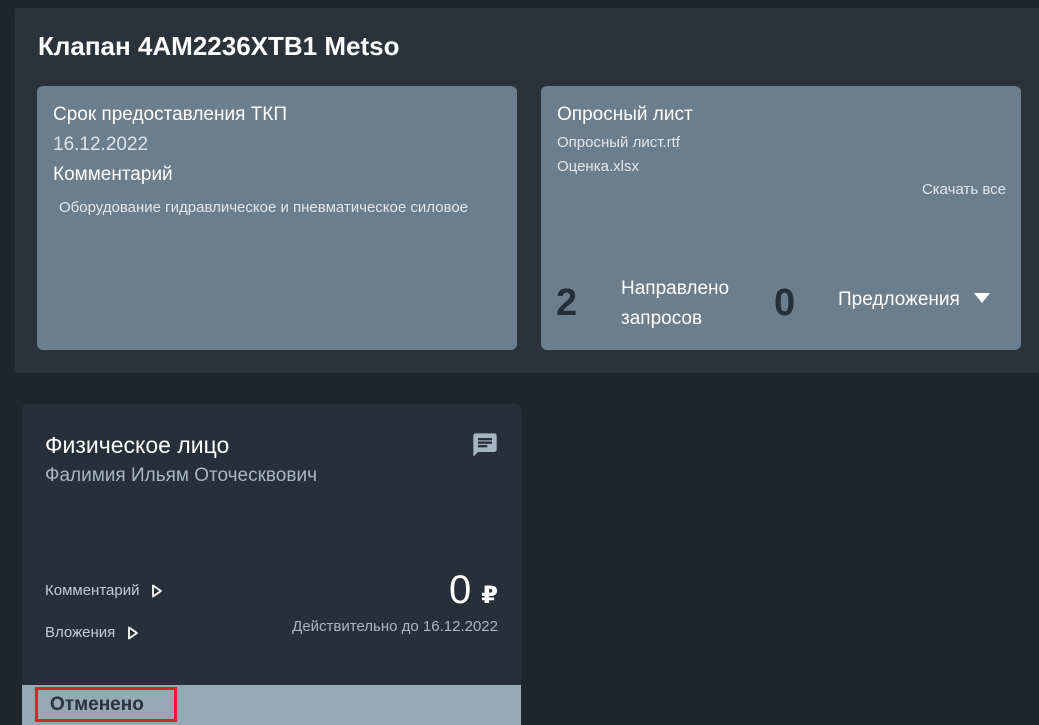 The image size is (1039, 725). I want to click on offer-attachments-toggle: Вложения, so click(92, 632).